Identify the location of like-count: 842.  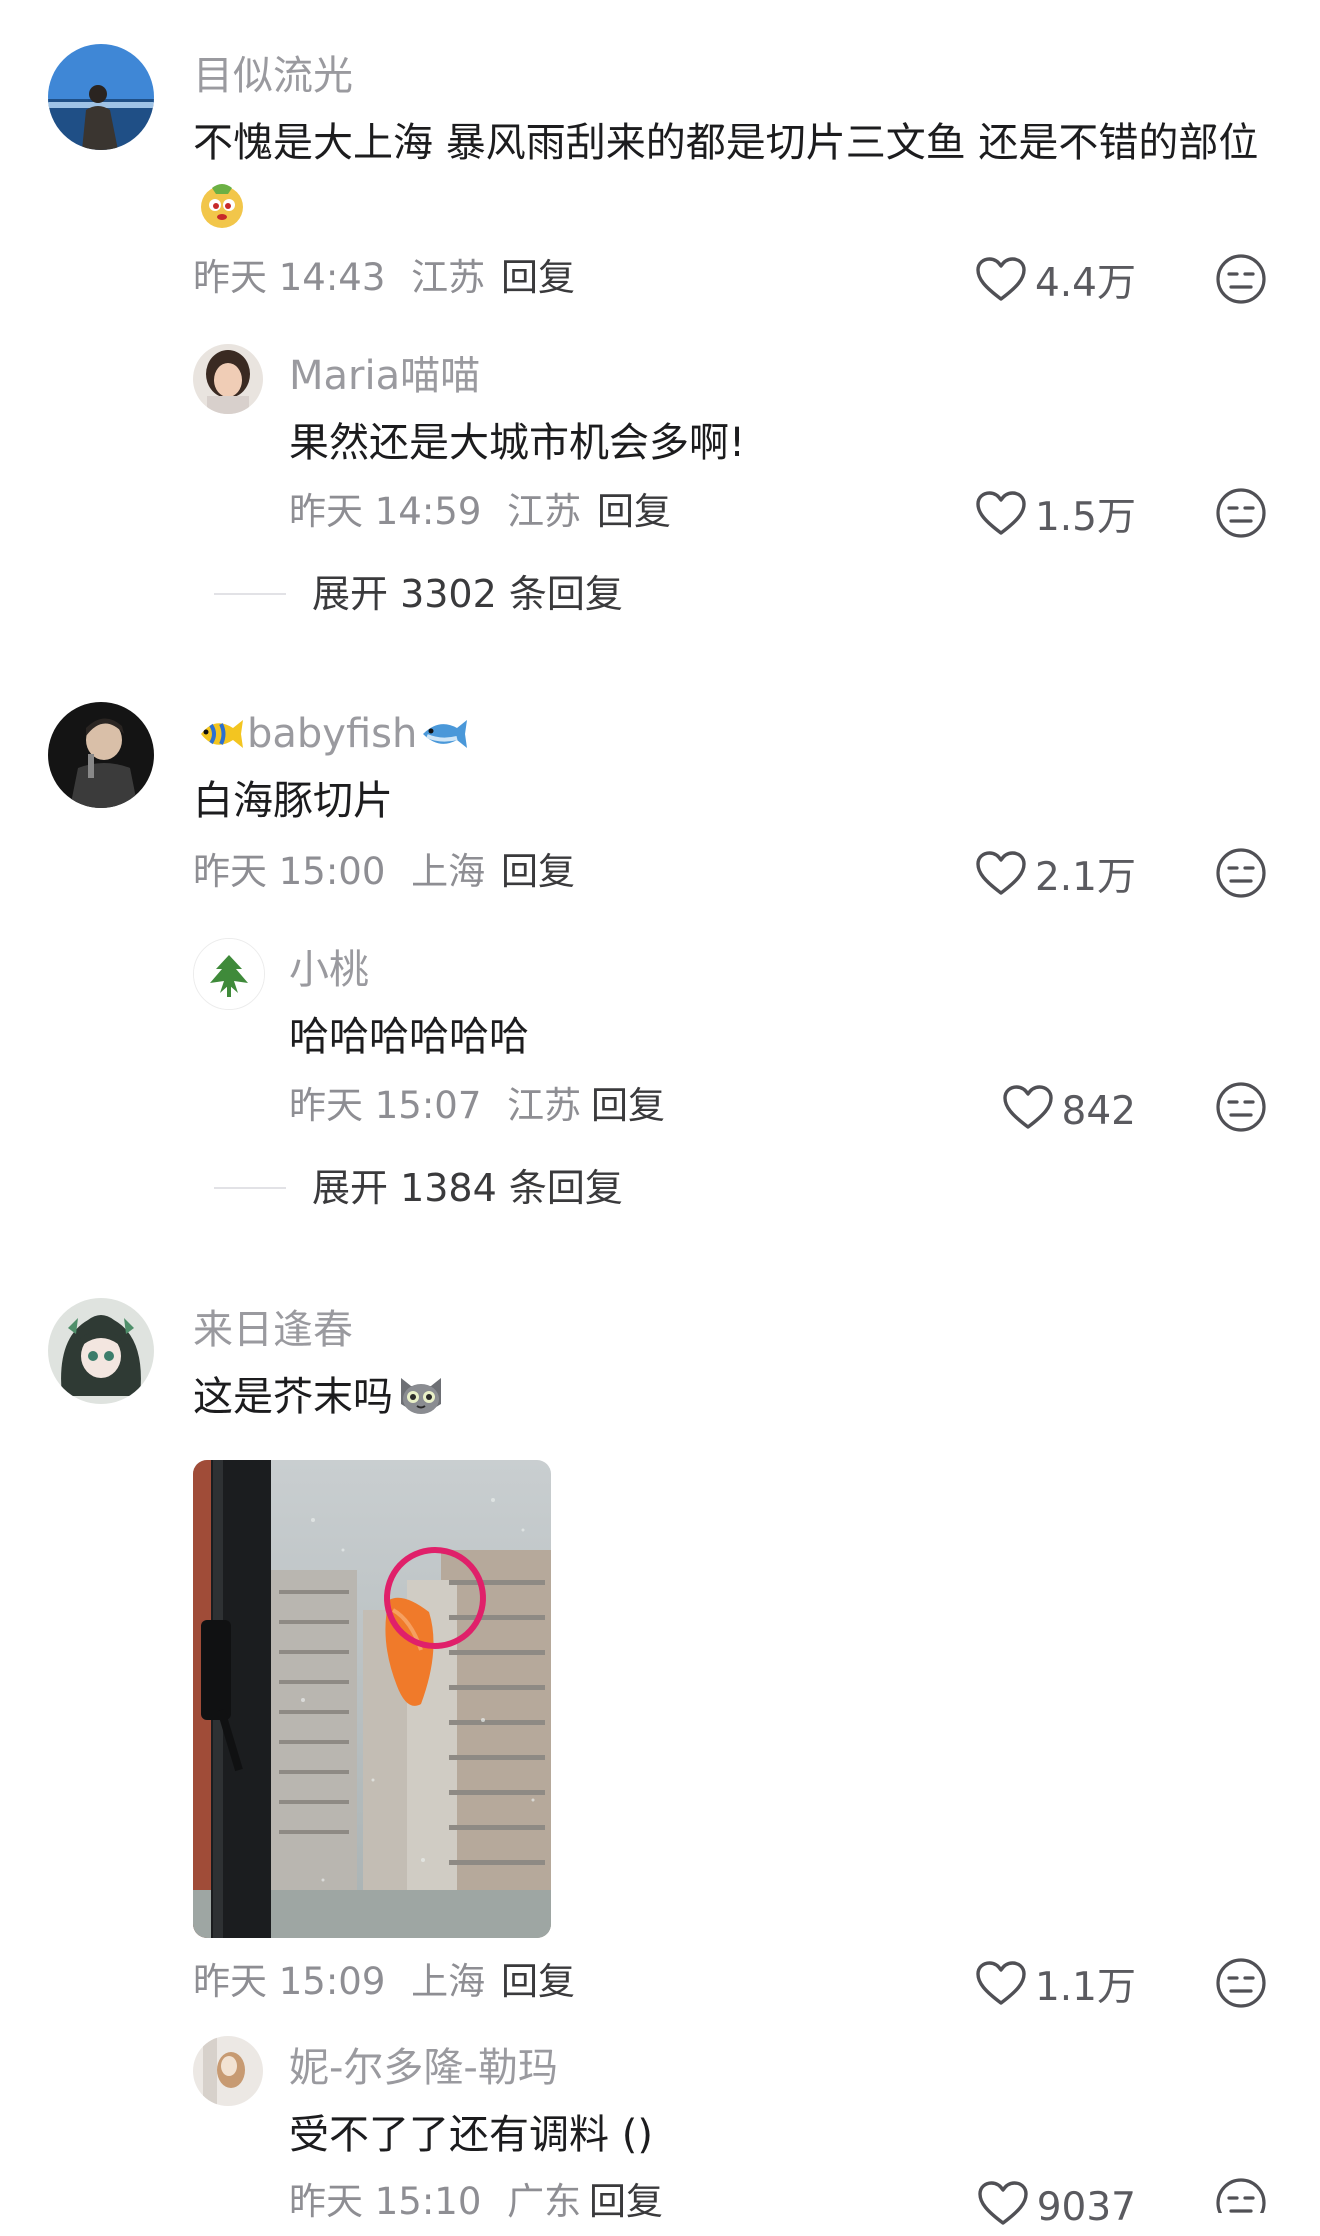
(1098, 1111).